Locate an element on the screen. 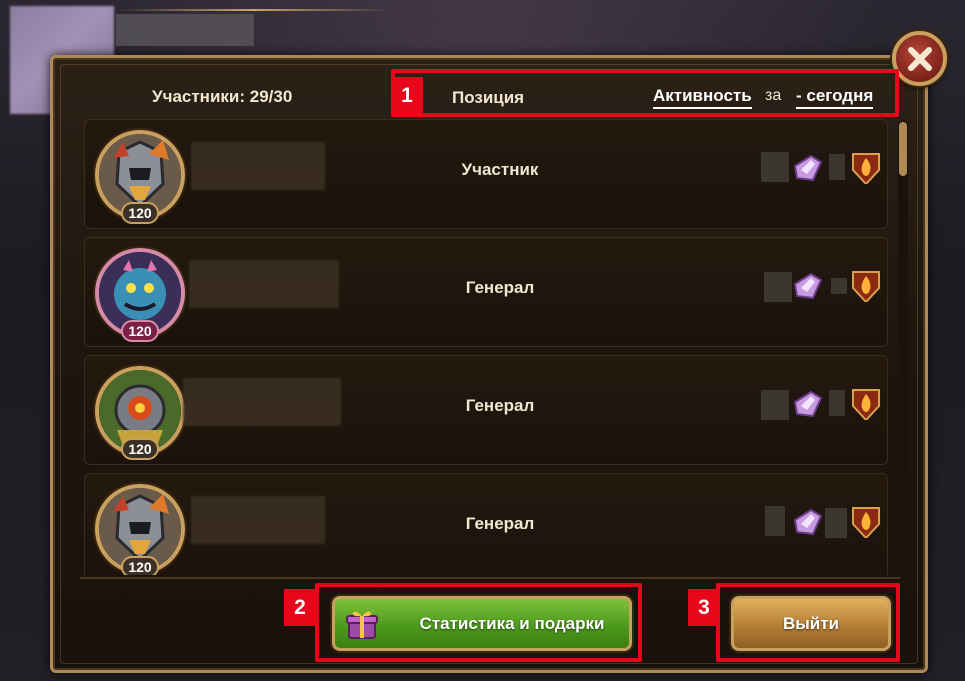  badge-3: 3 is located at coordinates (704, 607).